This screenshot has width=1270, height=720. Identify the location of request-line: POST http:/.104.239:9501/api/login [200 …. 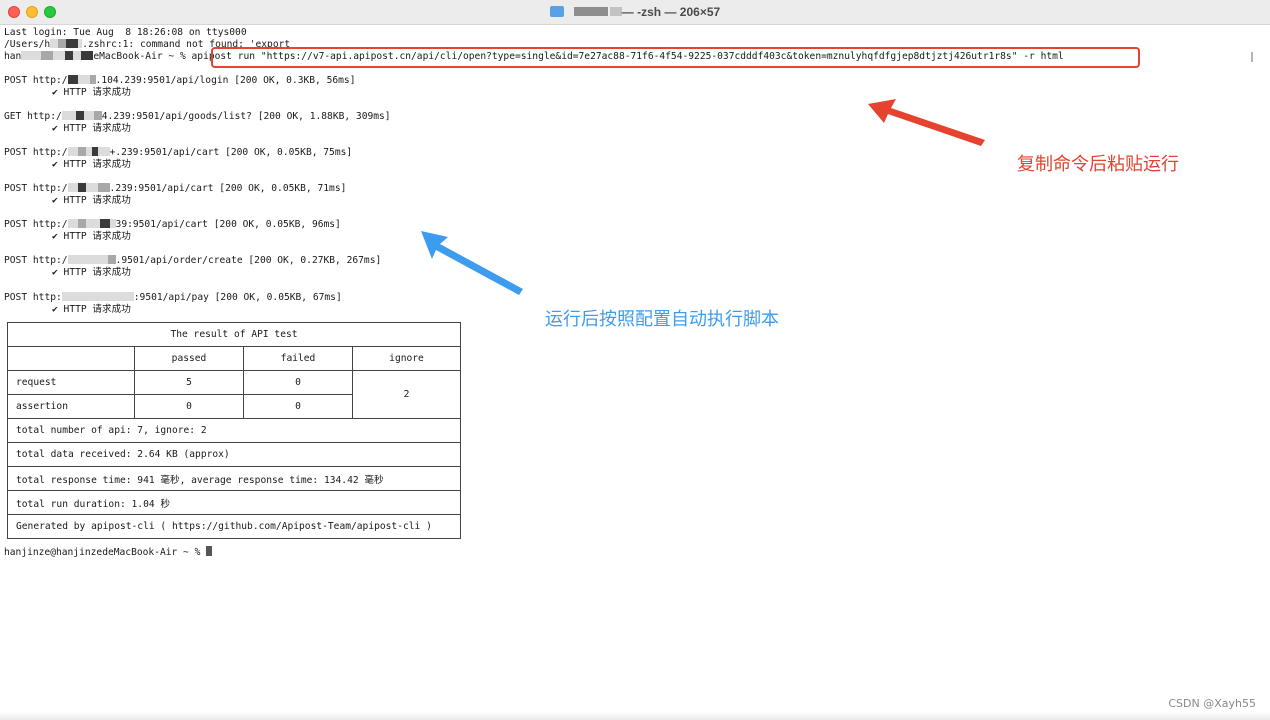
(180, 80).